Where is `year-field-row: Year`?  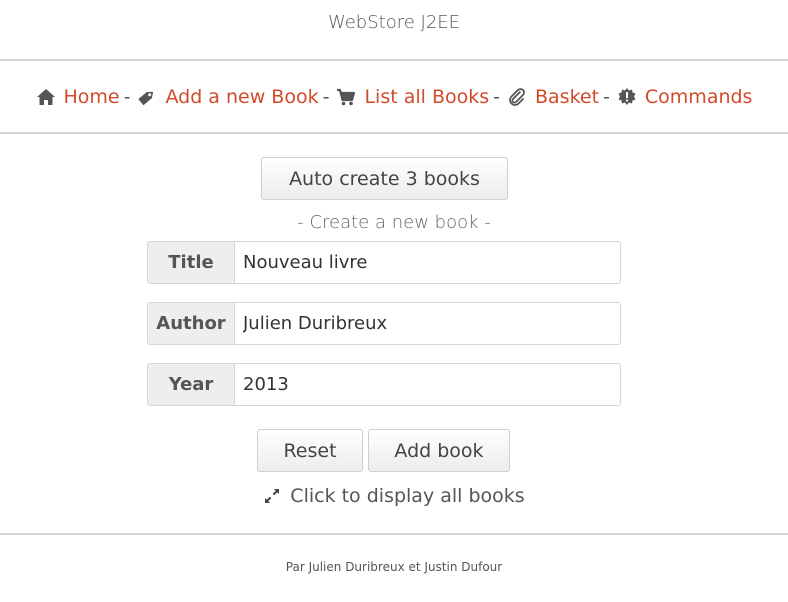 year-field-row: Year is located at coordinates (384, 384).